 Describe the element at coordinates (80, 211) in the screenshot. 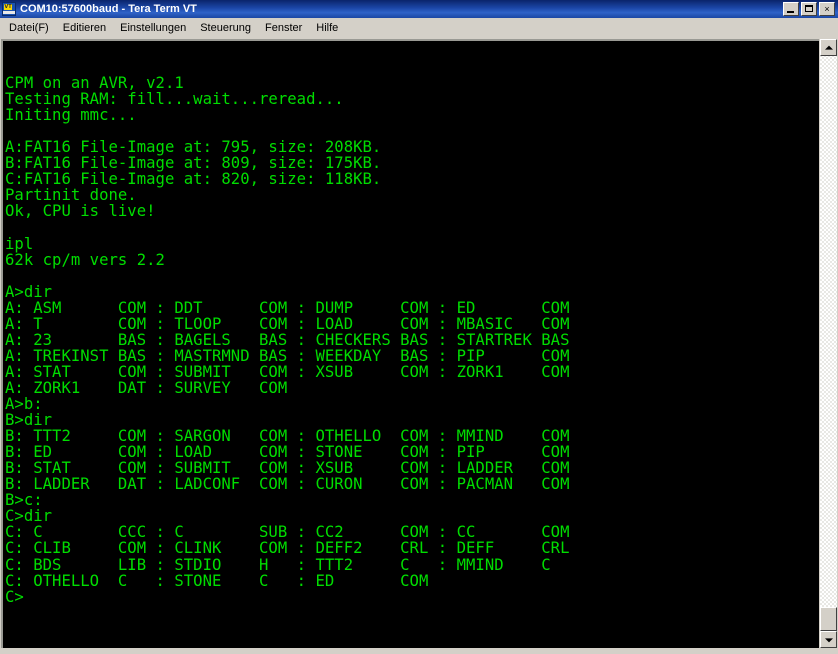

I see `terminal-line: Ok, CPU is live!` at that location.